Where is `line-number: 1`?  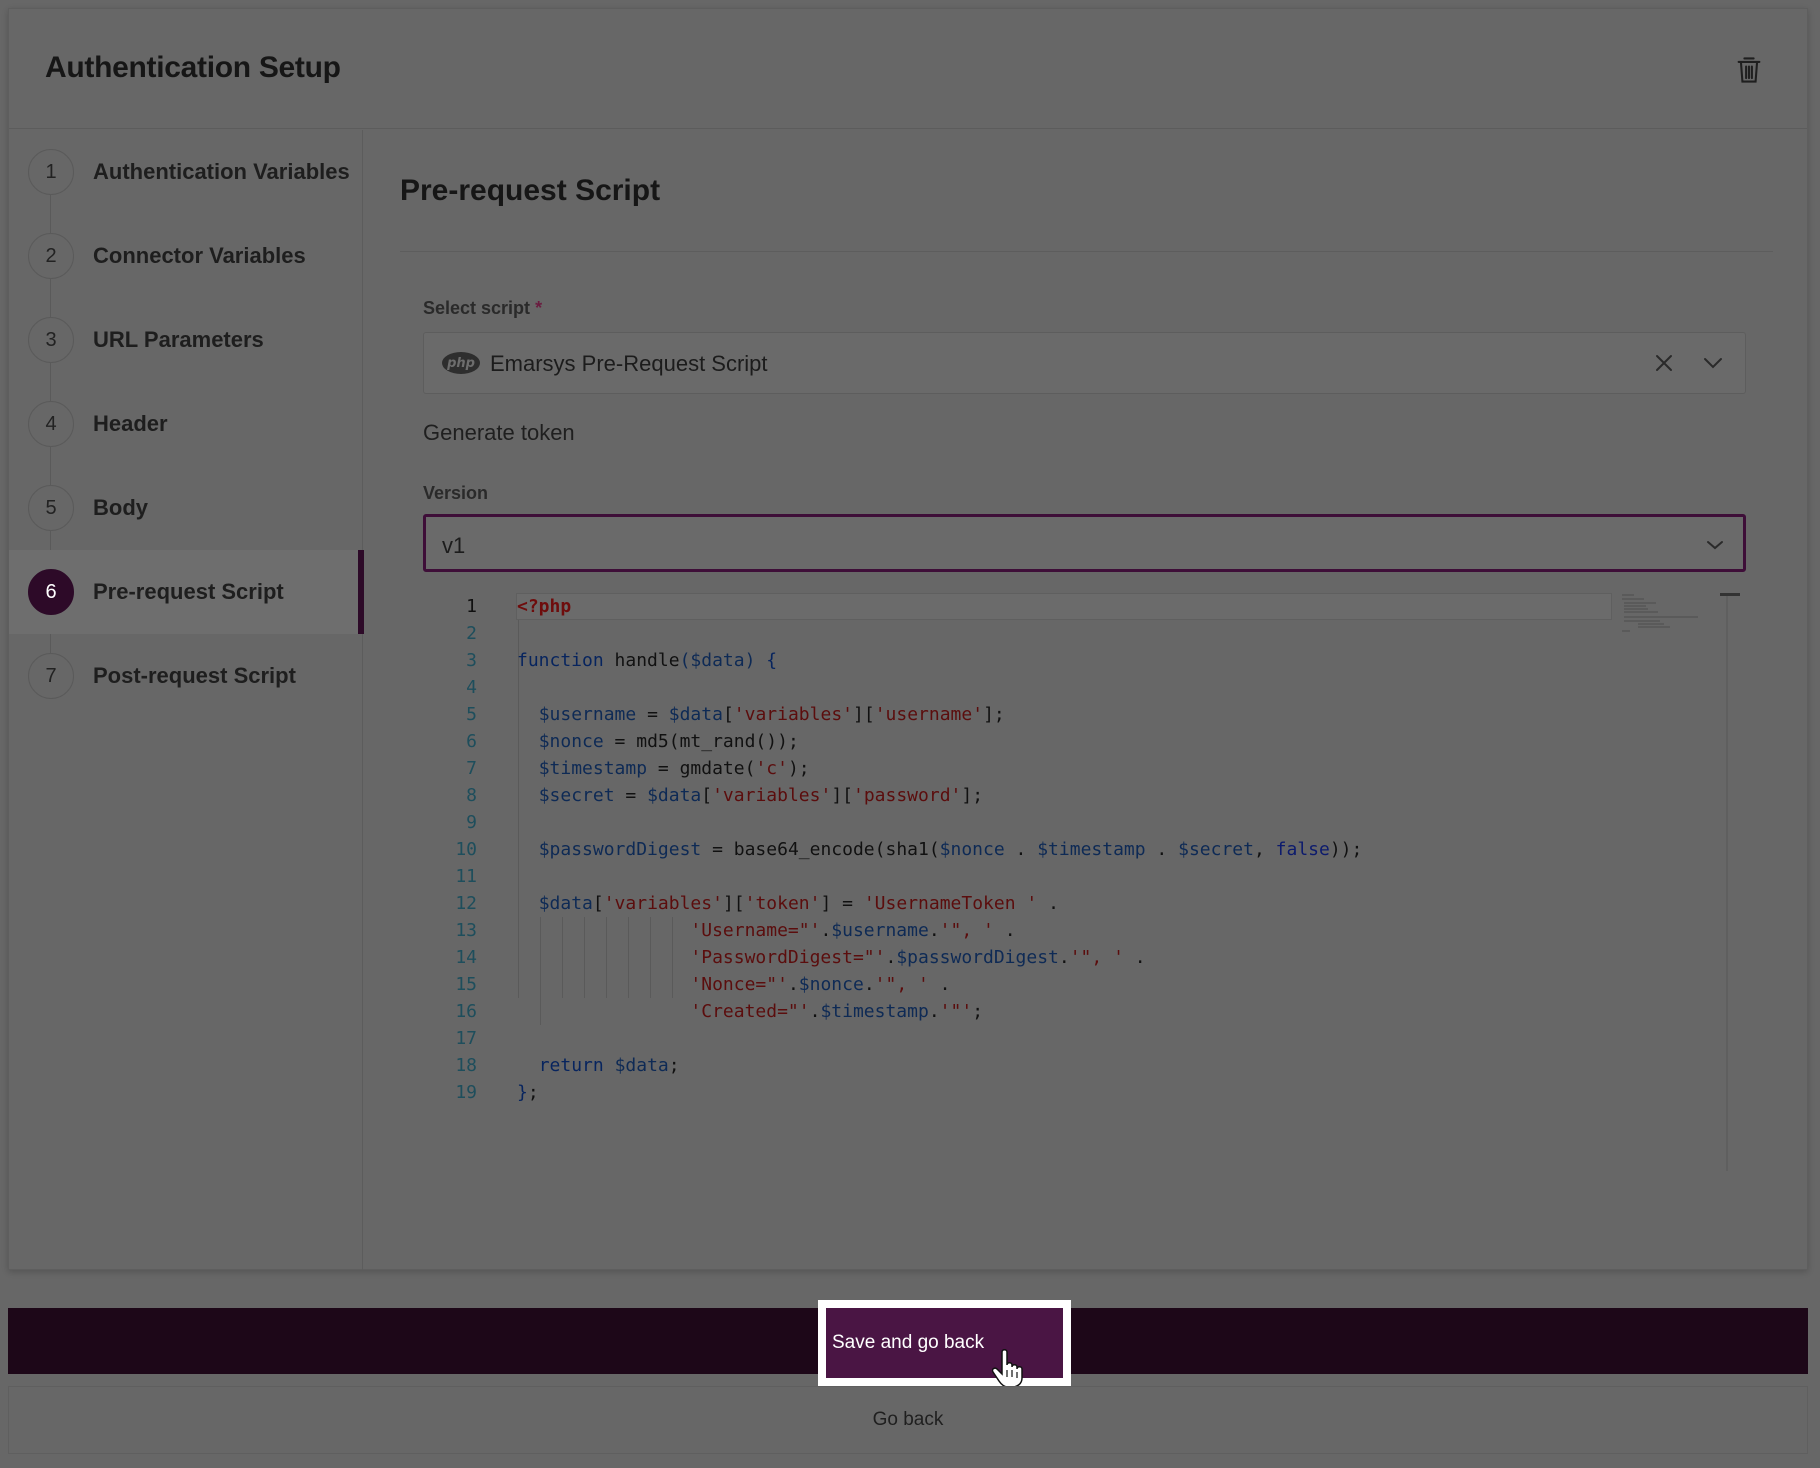 line-number: 1 is located at coordinates (471, 606).